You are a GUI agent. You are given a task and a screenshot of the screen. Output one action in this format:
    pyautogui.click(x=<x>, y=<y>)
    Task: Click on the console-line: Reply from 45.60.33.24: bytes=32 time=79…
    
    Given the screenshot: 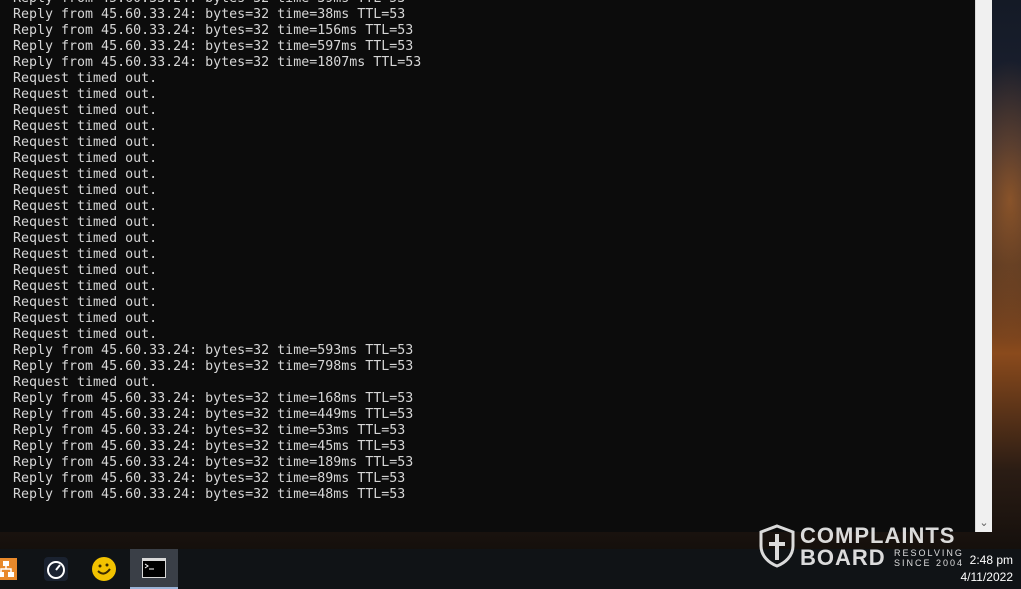 What is the action you would take?
    pyautogui.click(x=213, y=366)
    